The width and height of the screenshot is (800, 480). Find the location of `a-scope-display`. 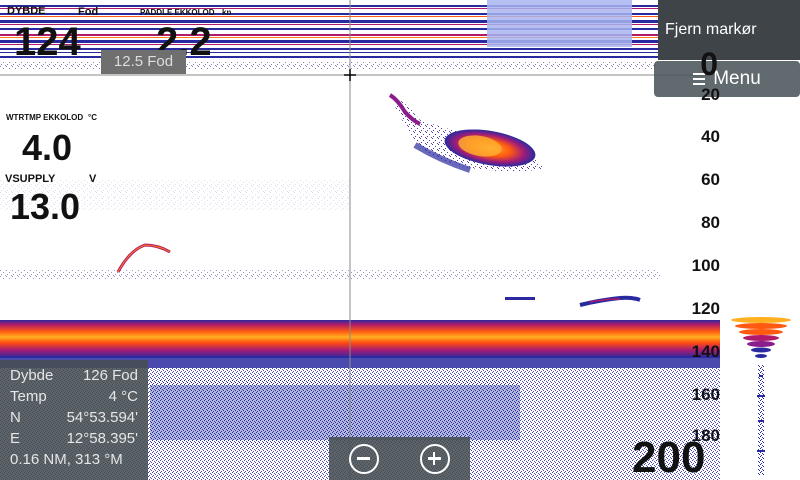

a-scope-display is located at coordinates (761, 396).